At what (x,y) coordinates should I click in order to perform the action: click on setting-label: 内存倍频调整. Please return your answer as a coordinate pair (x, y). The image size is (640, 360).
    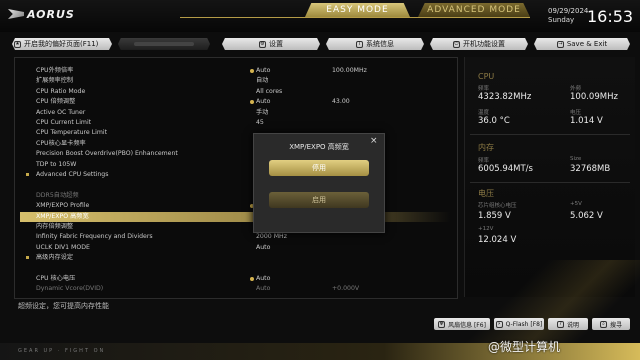
    Looking at the image, I should click on (55, 226).